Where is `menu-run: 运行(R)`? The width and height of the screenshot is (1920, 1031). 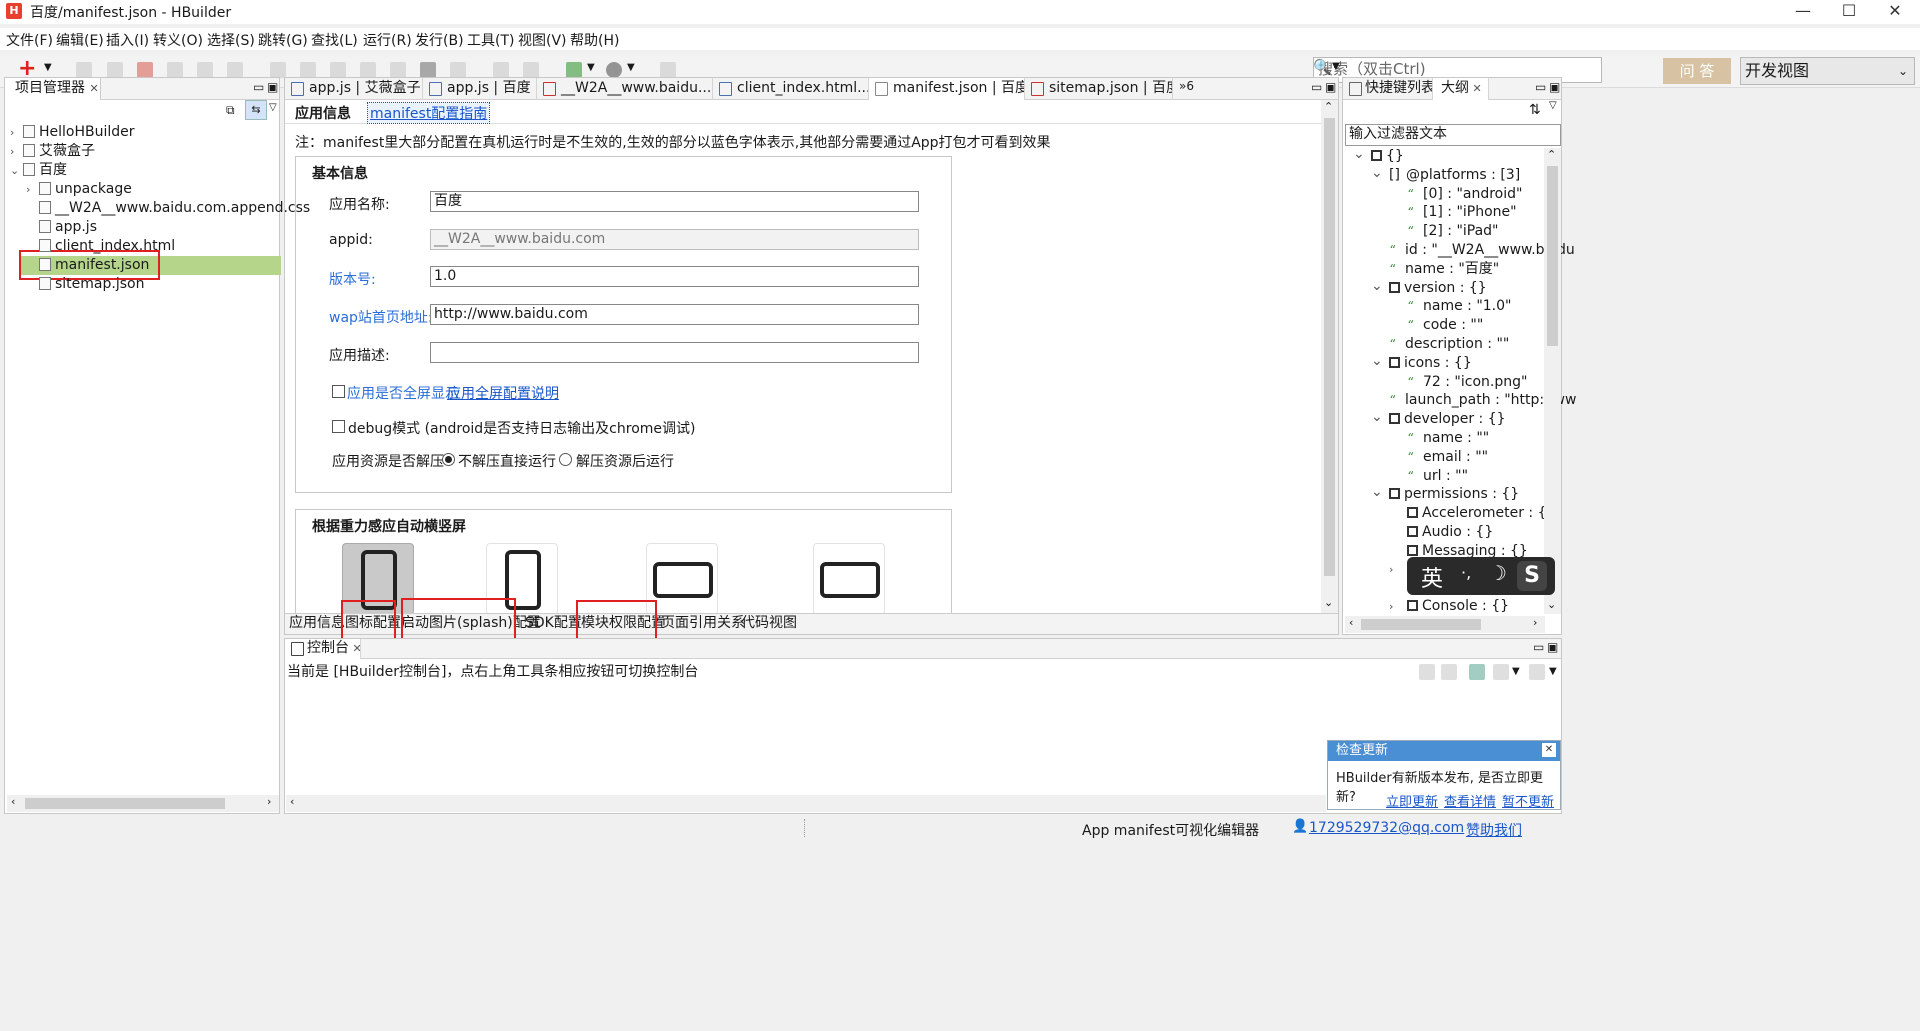
menu-run: 运行(R) is located at coordinates (387, 40).